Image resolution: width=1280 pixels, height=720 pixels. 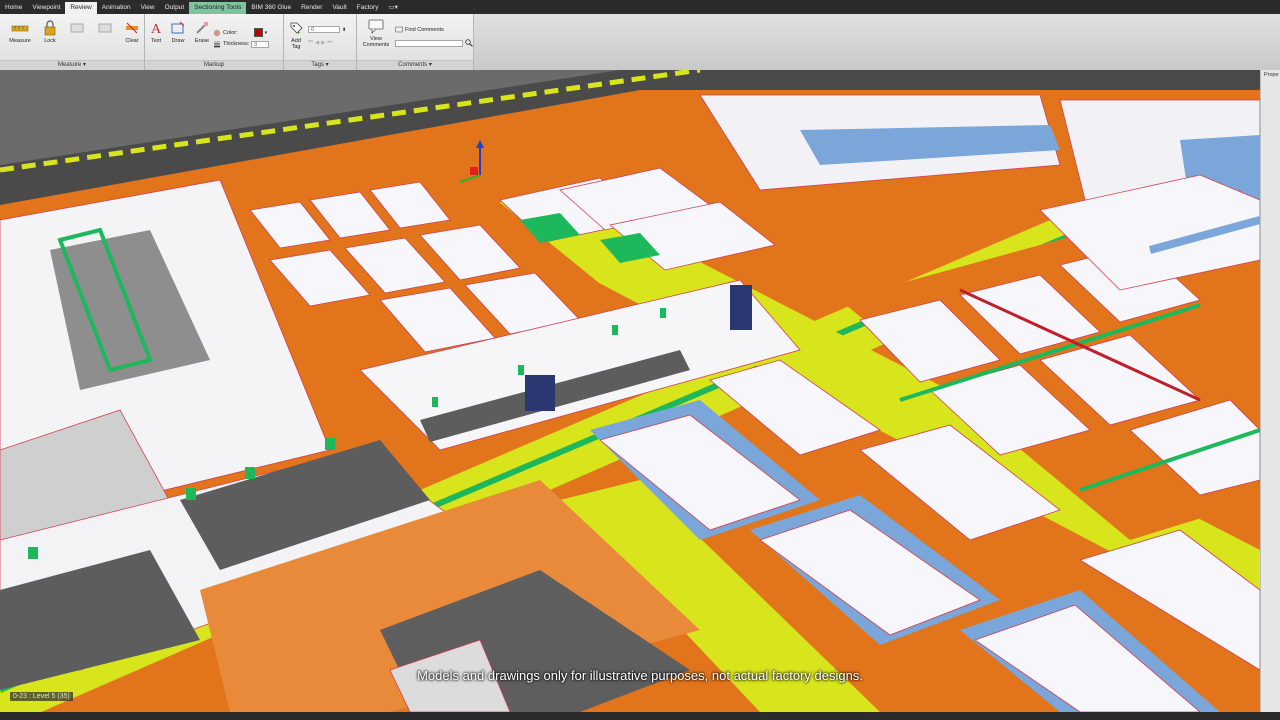 What do you see at coordinates (339, 8) in the screenshot?
I see `tab-vault: Vault` at bounding box center [339, 8].